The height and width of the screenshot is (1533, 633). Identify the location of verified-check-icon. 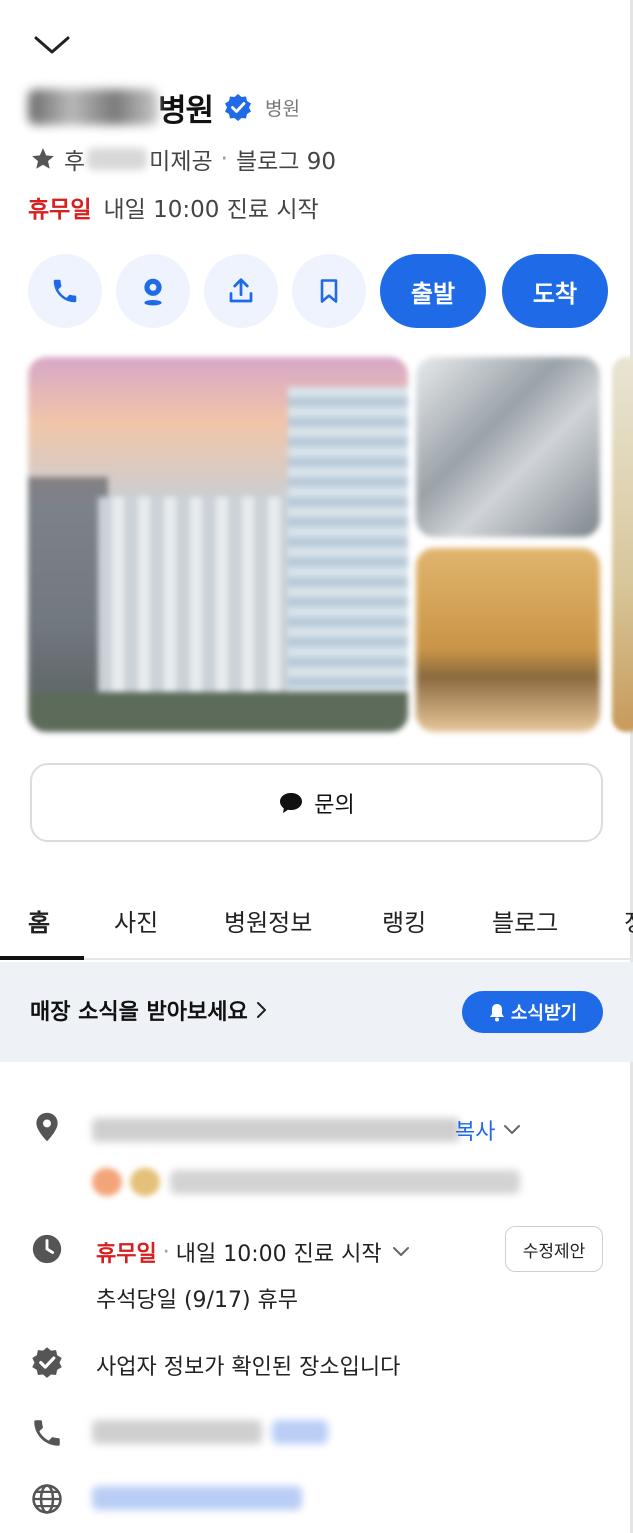
(47, 1362).